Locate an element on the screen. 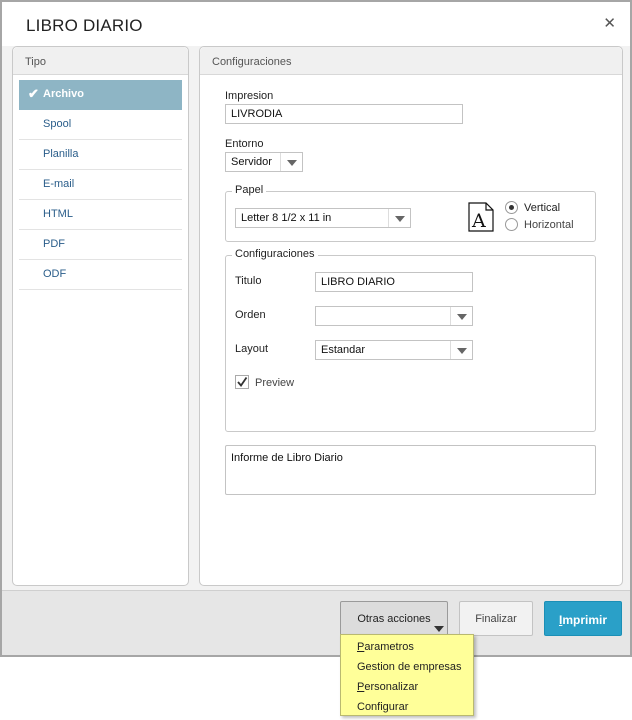 The height and width of the screenshot is (720, 632). tipo-item-archivo: ✔ Archivo is located at coordinates (100, 95).